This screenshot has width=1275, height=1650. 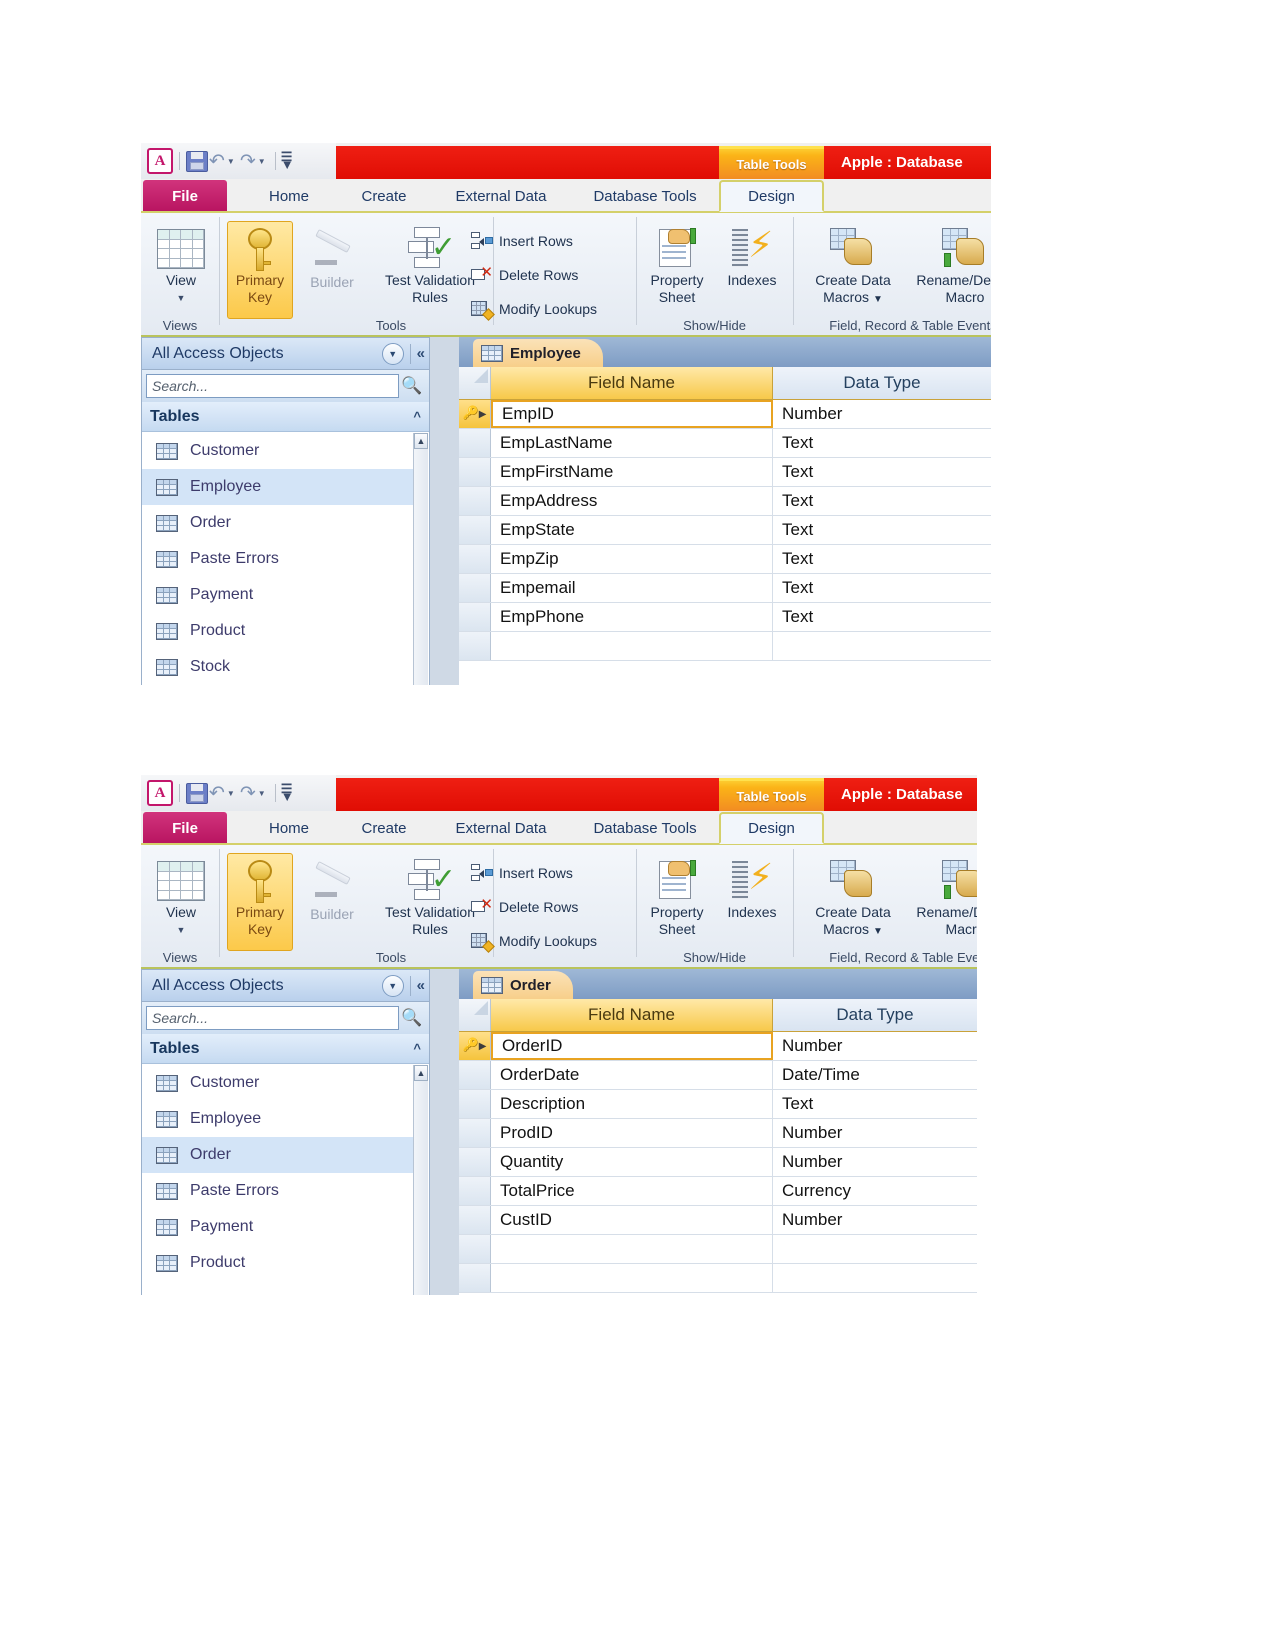 I want to click on table-row: Quantity Number, so click(x=718, y=1162).